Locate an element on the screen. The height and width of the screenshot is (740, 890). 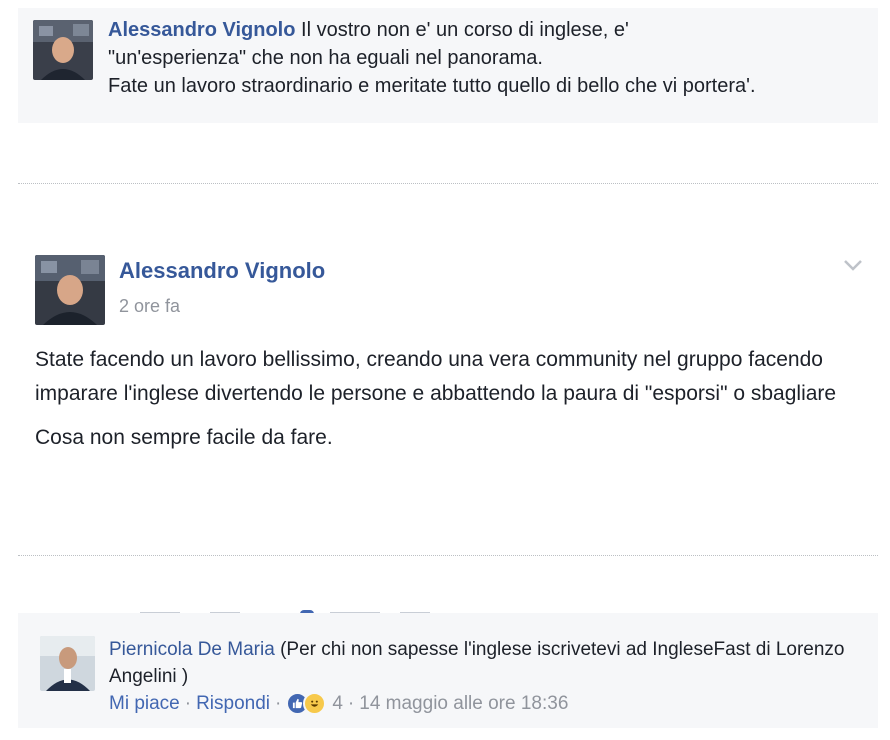
comment-author: Piernicola De Maria is located at coordinates (192, 649).